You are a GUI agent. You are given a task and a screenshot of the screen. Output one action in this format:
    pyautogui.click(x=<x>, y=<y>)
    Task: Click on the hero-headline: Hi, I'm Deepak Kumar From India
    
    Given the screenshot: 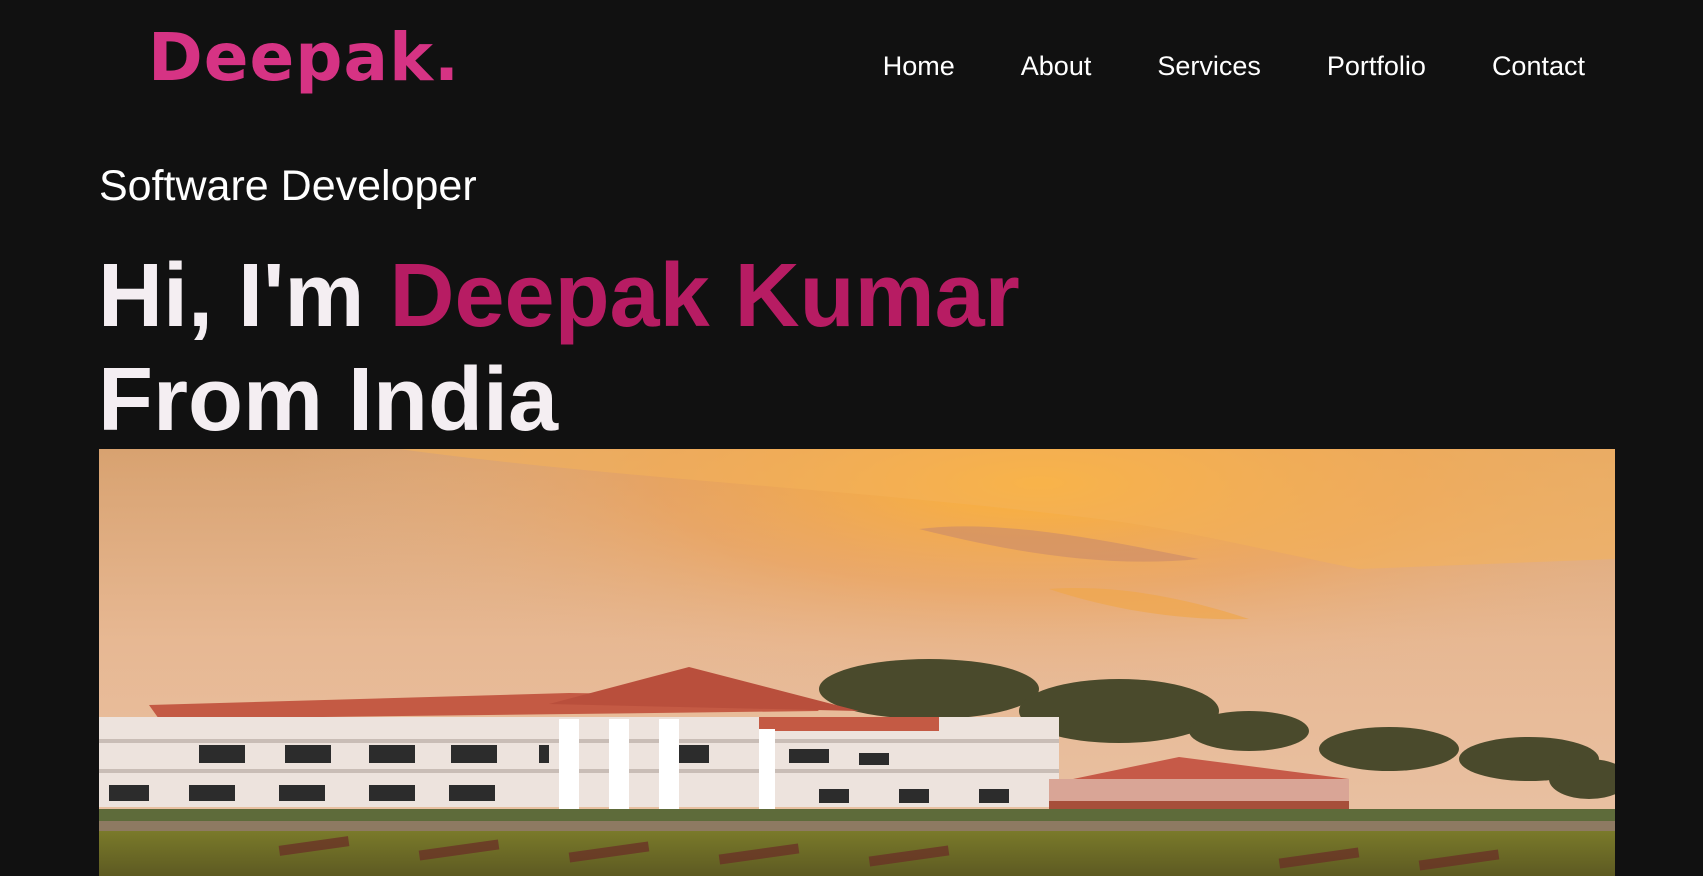 What is the action you would take?
    pyautogui.click(x=559, y=348)
    